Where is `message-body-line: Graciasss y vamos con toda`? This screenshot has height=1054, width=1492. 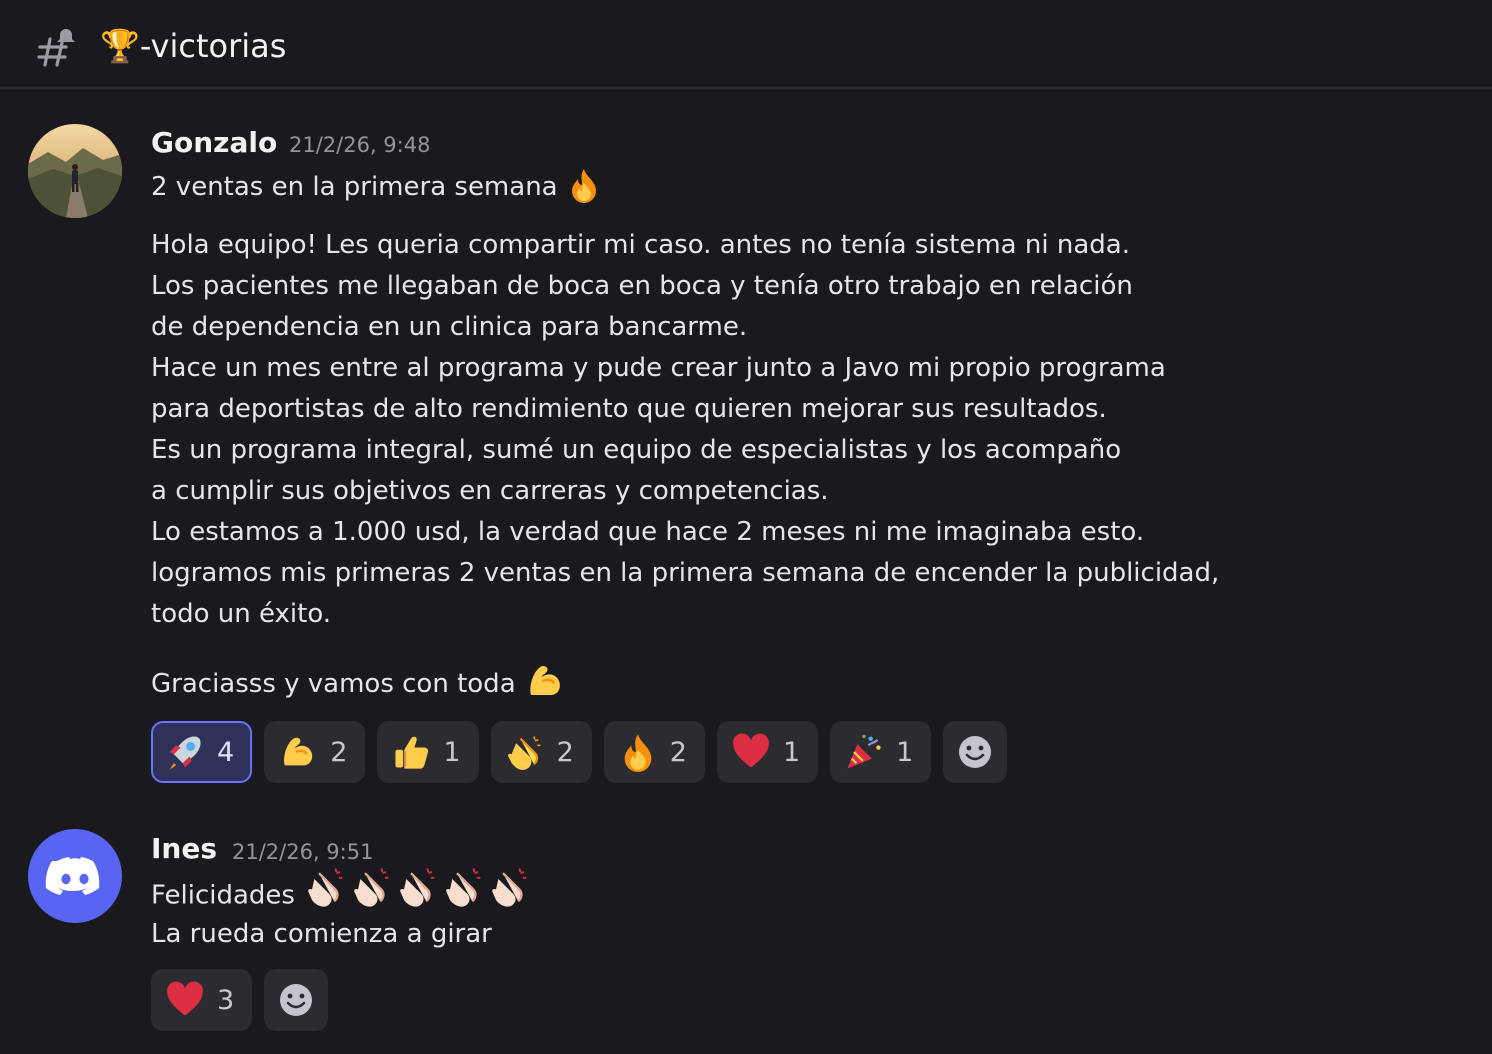
message-body-line: Graciasss y vamos con toda is located at coordinates (358, 684).